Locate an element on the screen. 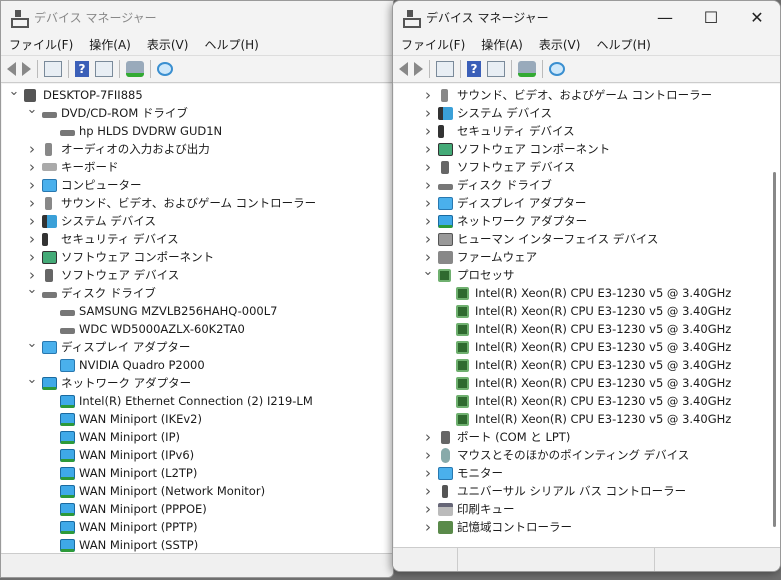 This screenshot has height=580, width=781. tree-item: › ファームウェア is located at coordinates (581, 257).